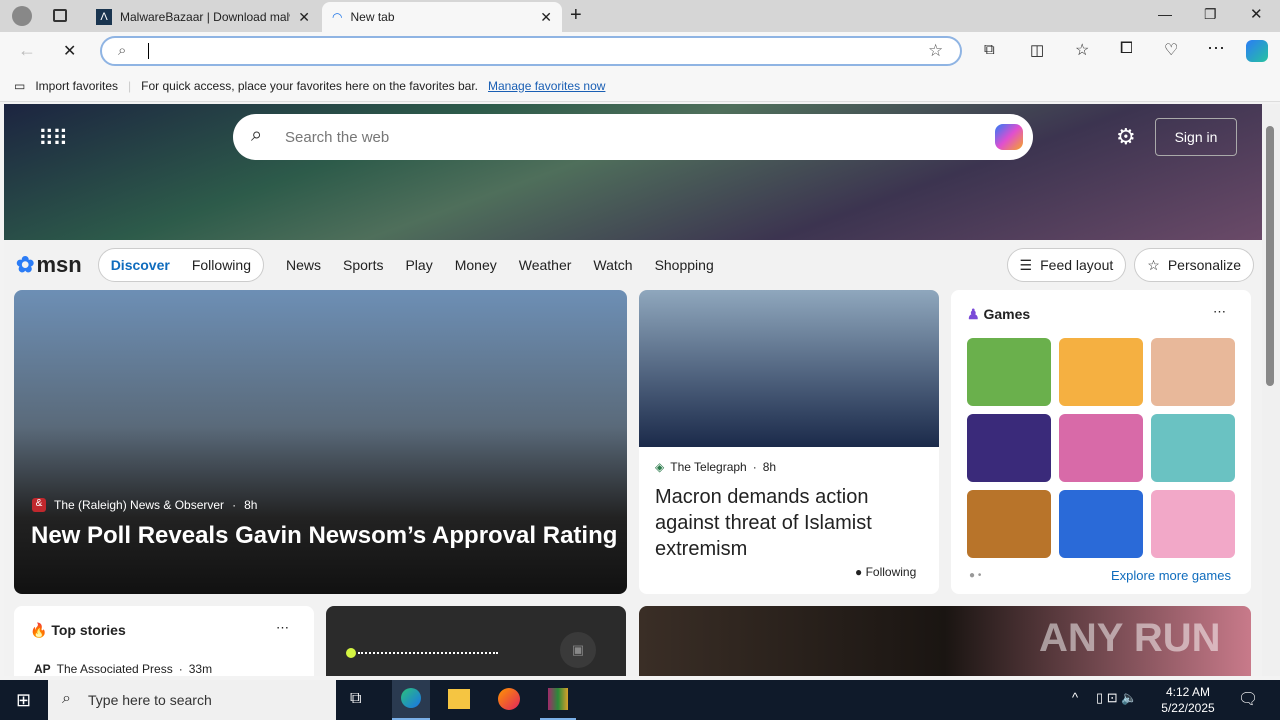 This screenshot has width=1280, height=720. Describe the element at coordinates (660, 467) in the screenshot. I see `telegraph-logo-icon: ◈` at that location.